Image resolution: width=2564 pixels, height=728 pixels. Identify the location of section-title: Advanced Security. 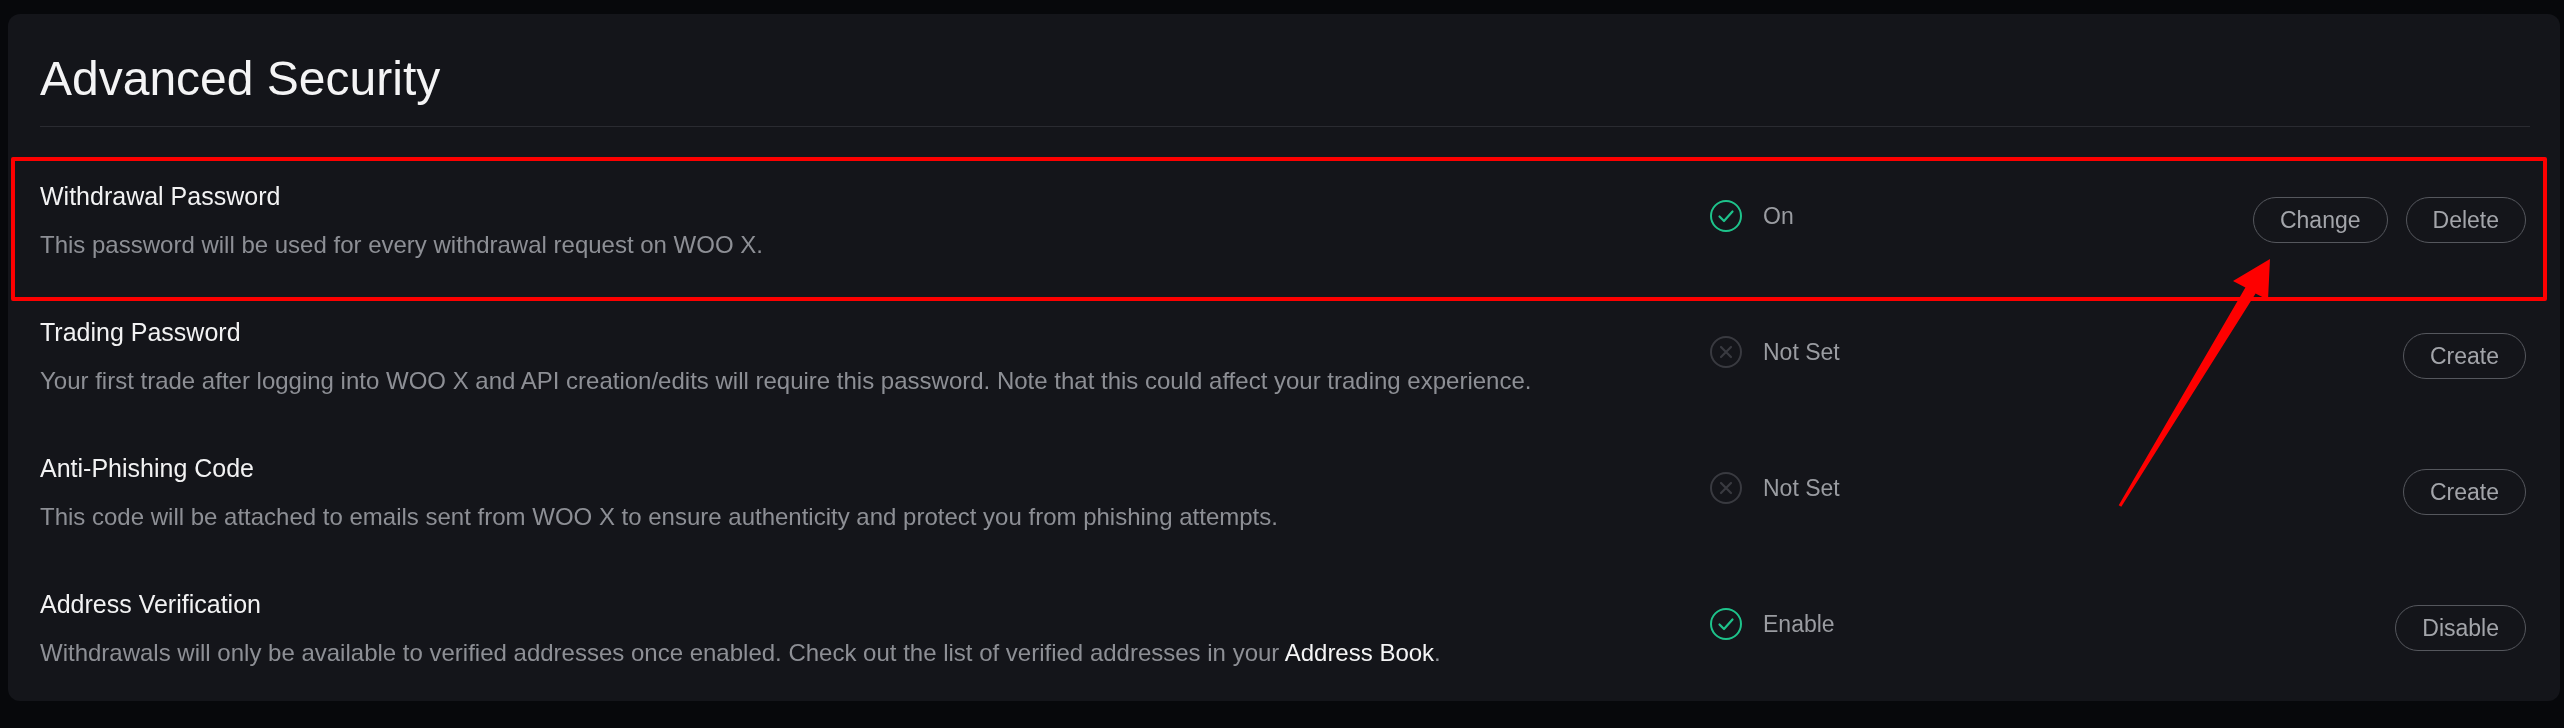
(240, 79).